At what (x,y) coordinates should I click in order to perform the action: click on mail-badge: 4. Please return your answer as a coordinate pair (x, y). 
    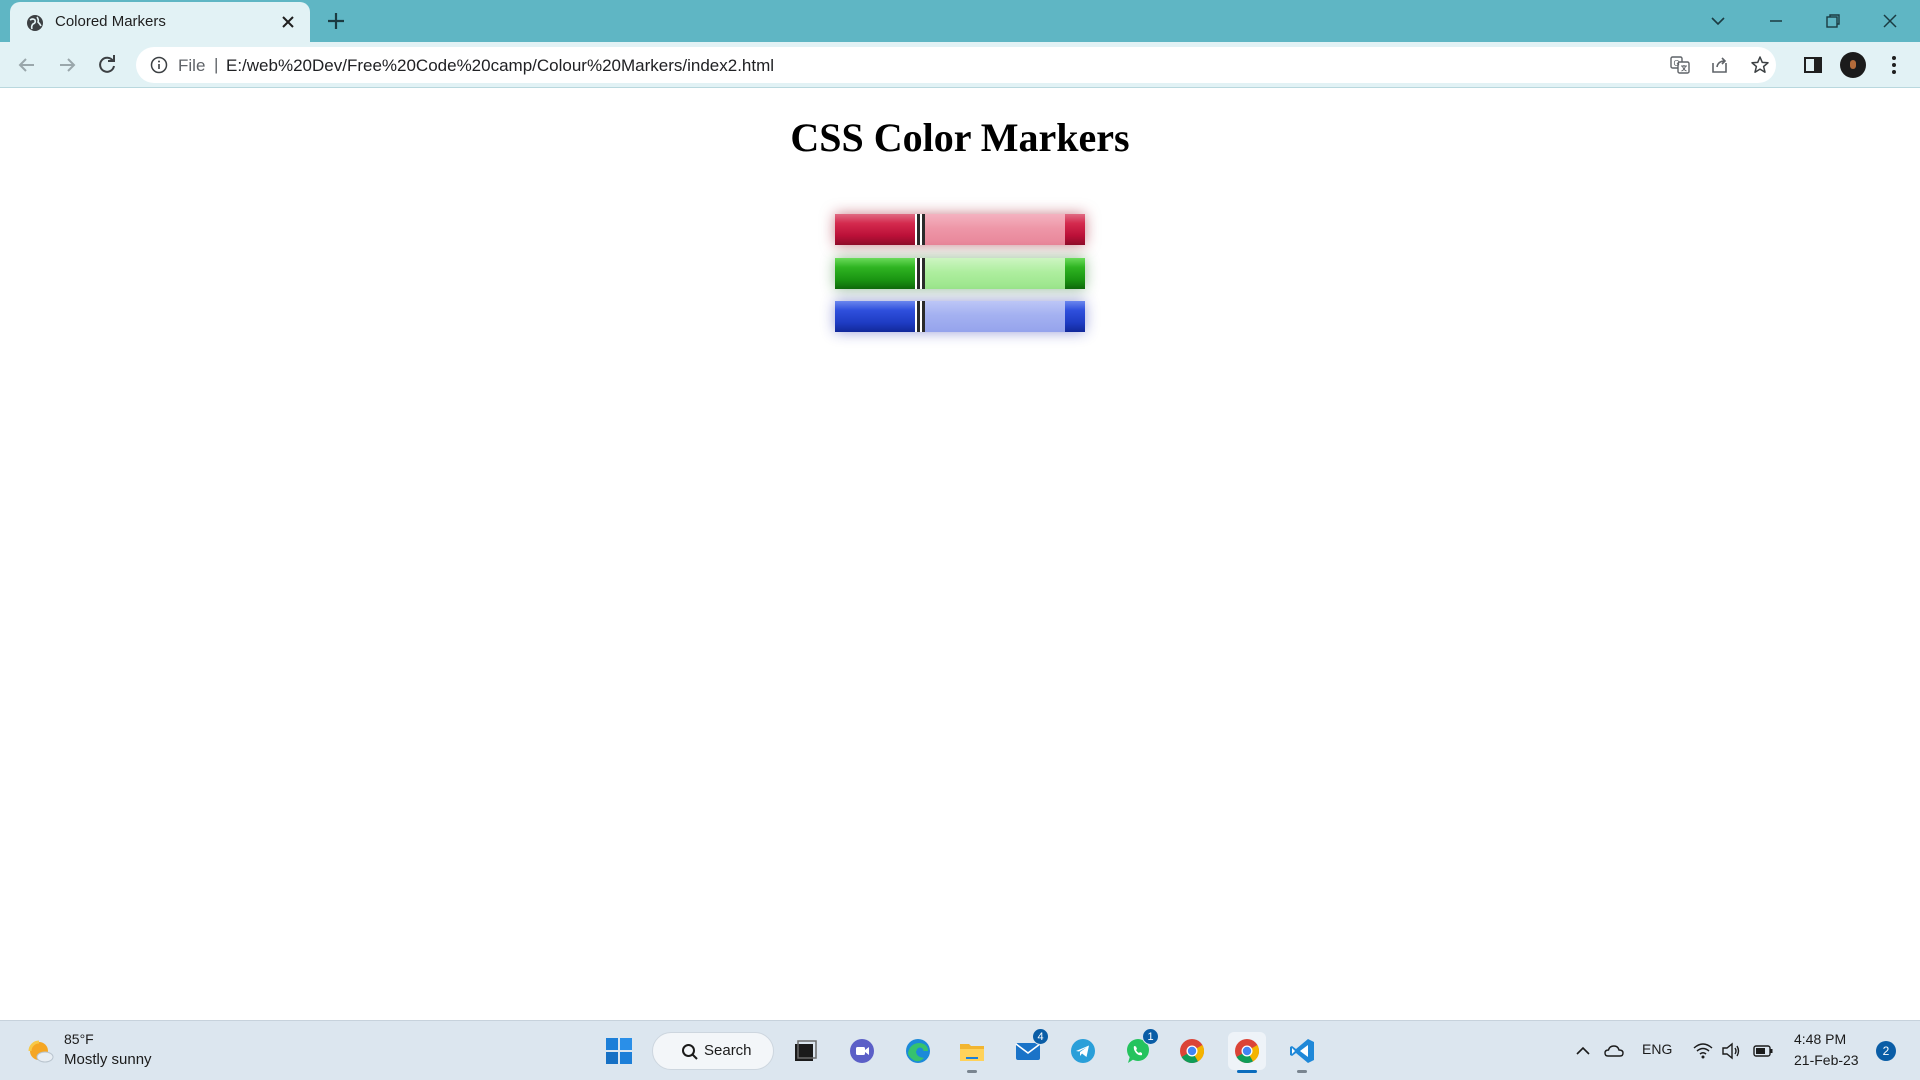
    Looking at the image, I should click on (1040, 1036).